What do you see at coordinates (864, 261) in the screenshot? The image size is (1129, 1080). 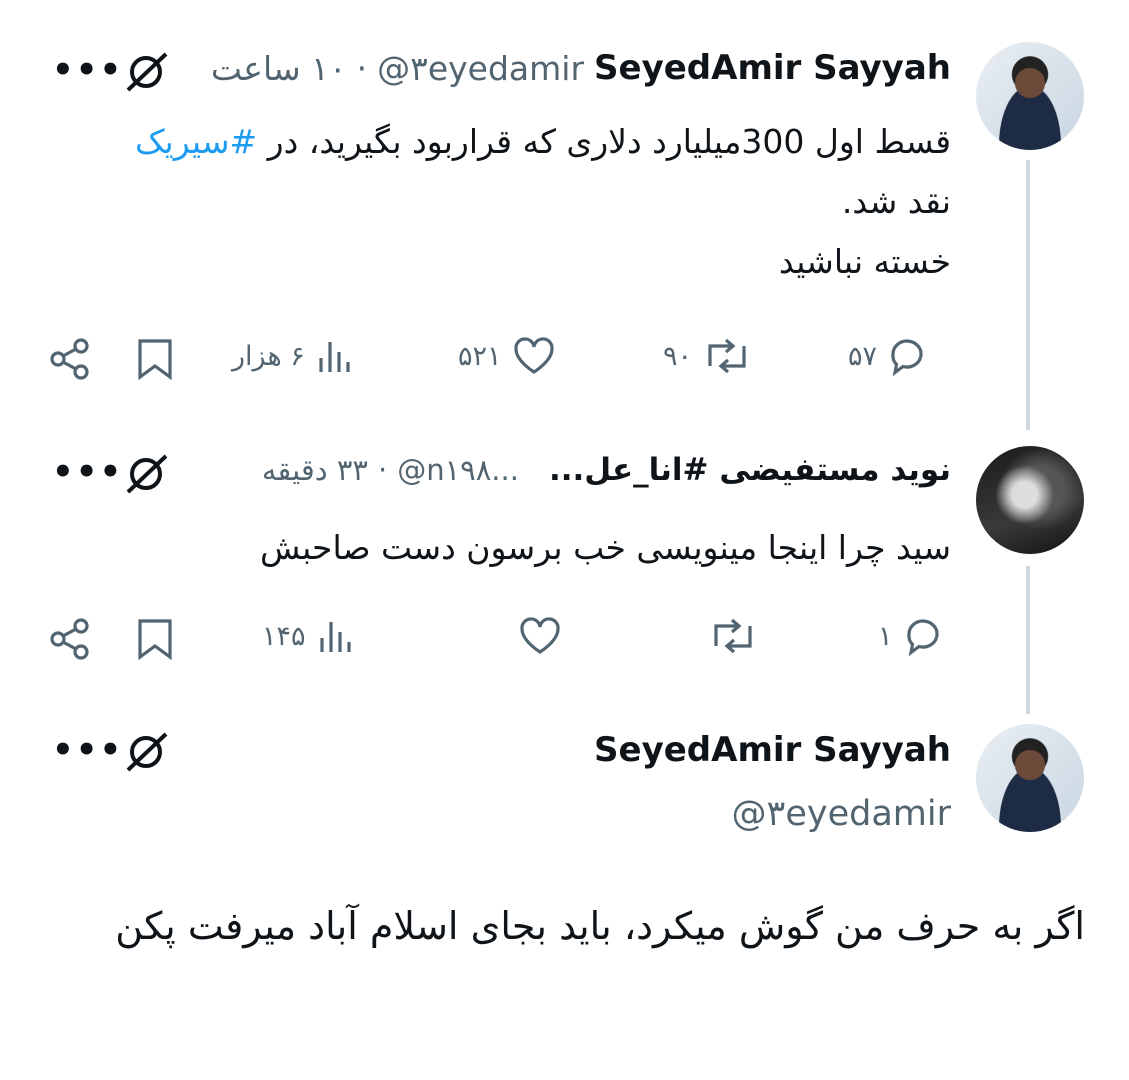 I see `tweet-text-line3: خسته نباشید` at bounding box center [864, 261].